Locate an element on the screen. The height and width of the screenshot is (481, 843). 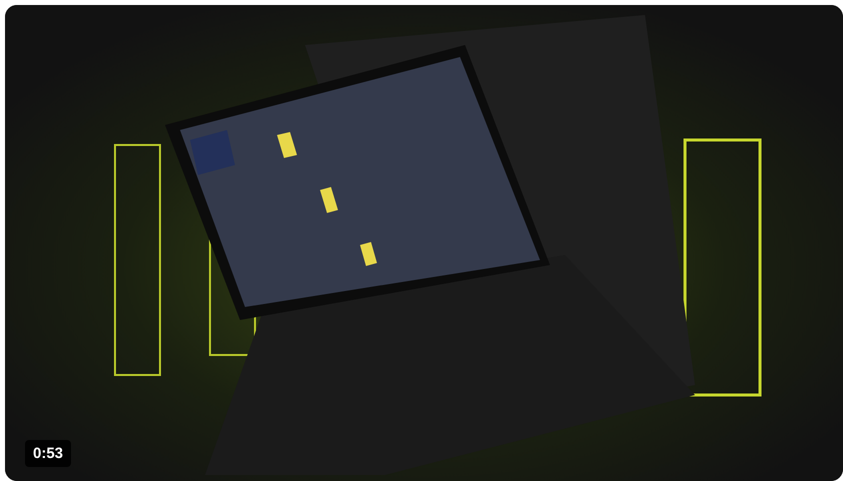
duration-badge: 0:53 is located at coordinates (48, 453).